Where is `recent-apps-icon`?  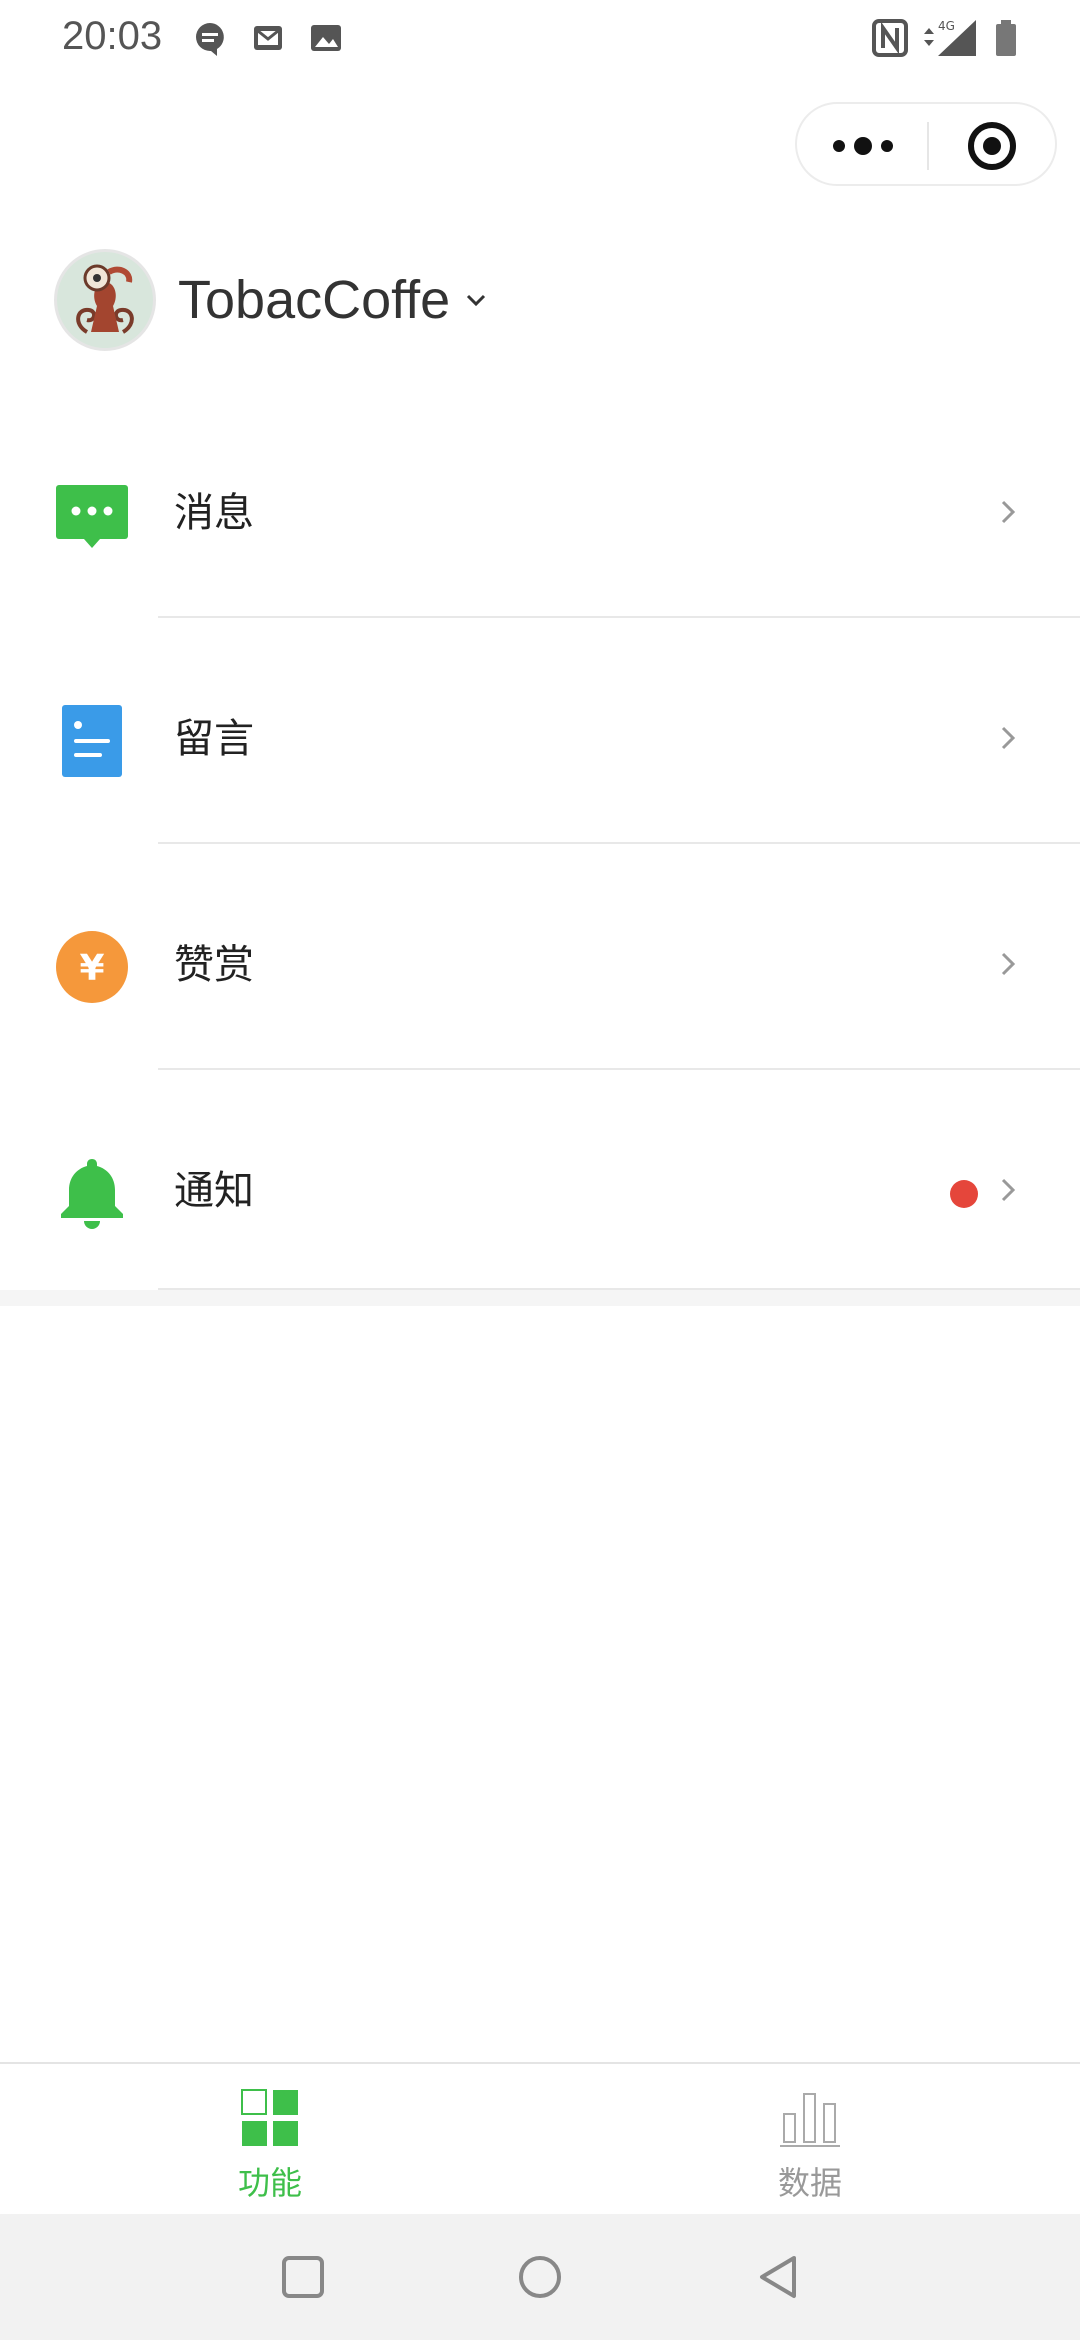 recent-apps-icon is located at coordinates (303, 2277).